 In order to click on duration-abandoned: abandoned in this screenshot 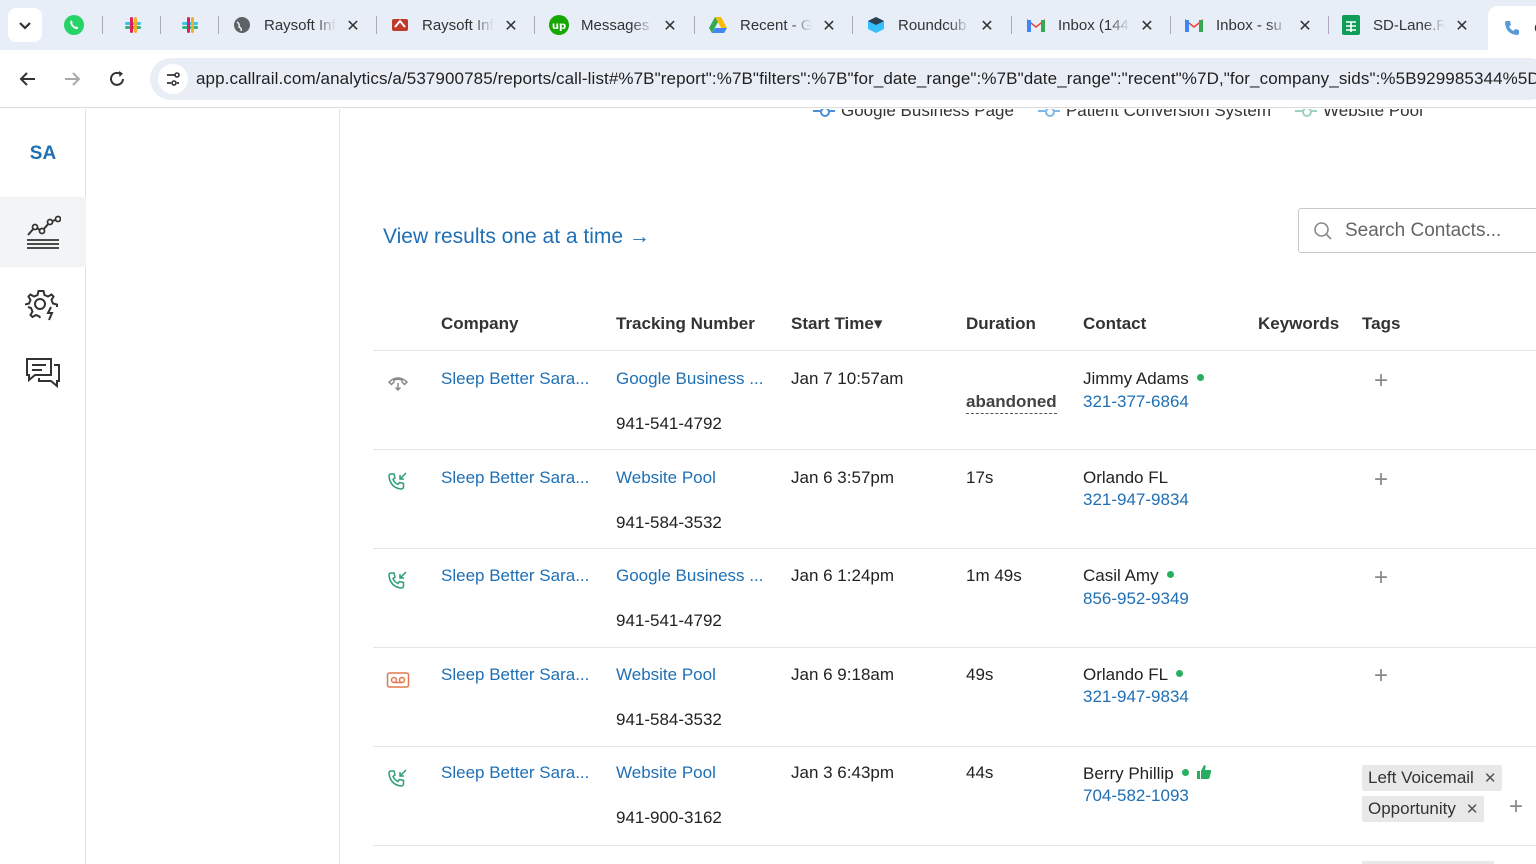, I will do `click(1011, 403)`.